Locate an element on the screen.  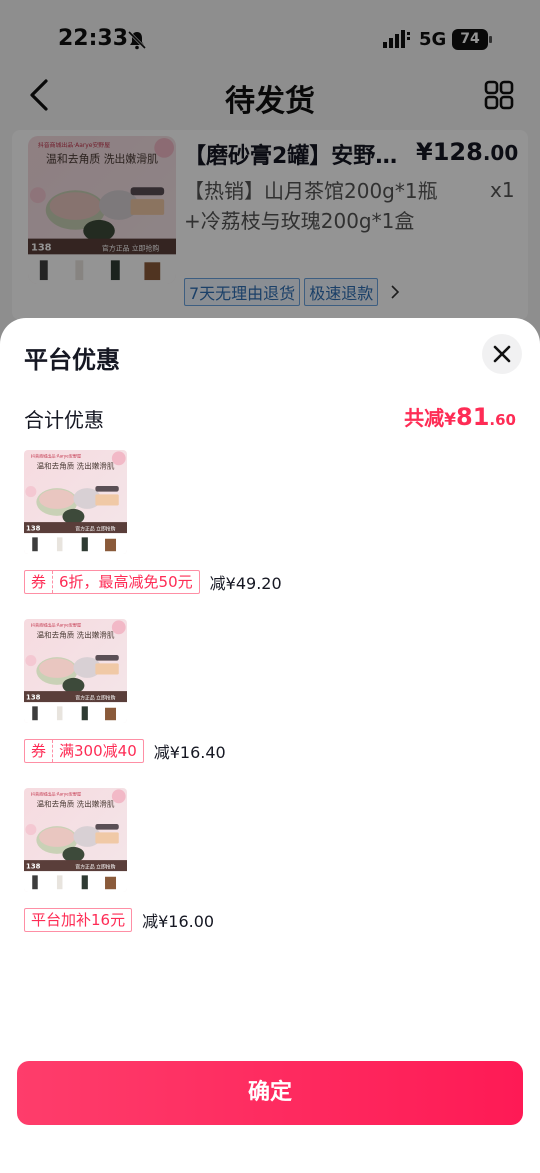
coupon-tag: 券 6折，最高减免50元 is located at coordinates (112, 582).